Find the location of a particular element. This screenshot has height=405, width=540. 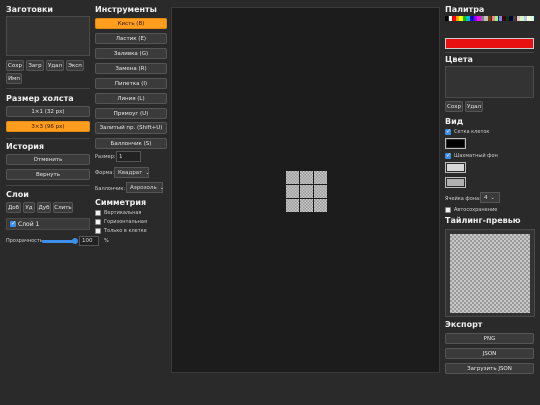

checker-color-b-fill is located at coordinates (455, 182).